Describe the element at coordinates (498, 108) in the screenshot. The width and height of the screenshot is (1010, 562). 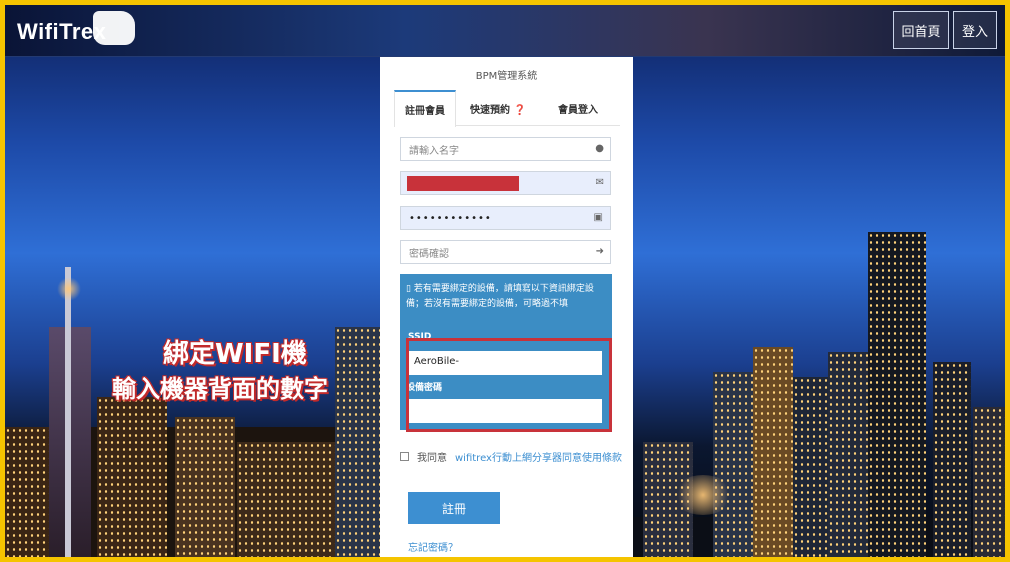
I see `tab-quick-booking: 快速預約 ❓` at that location.